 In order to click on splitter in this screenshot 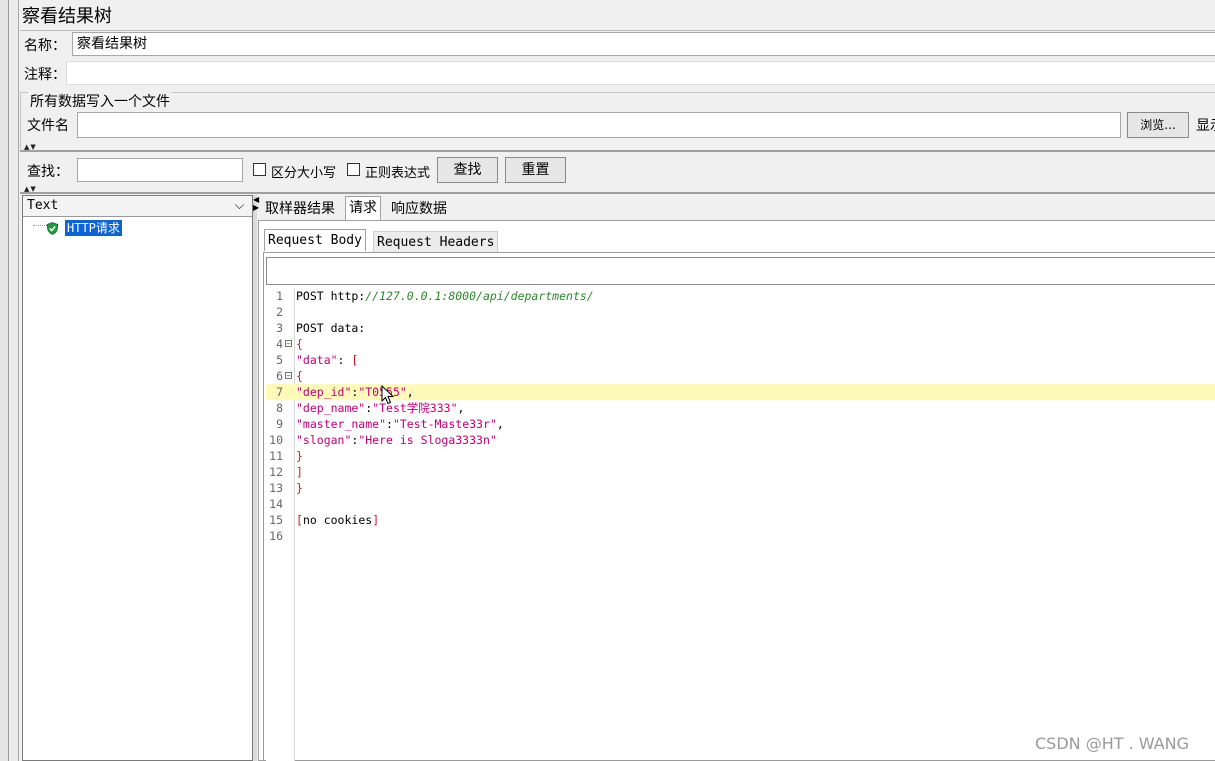, I will do `click(617, 151)`.